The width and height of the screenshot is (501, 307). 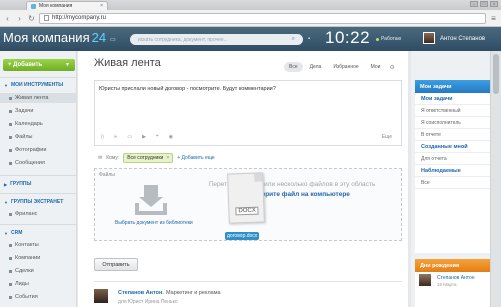 I want to click on feed-author: Степанов Антон, so click(x=140, y=293).